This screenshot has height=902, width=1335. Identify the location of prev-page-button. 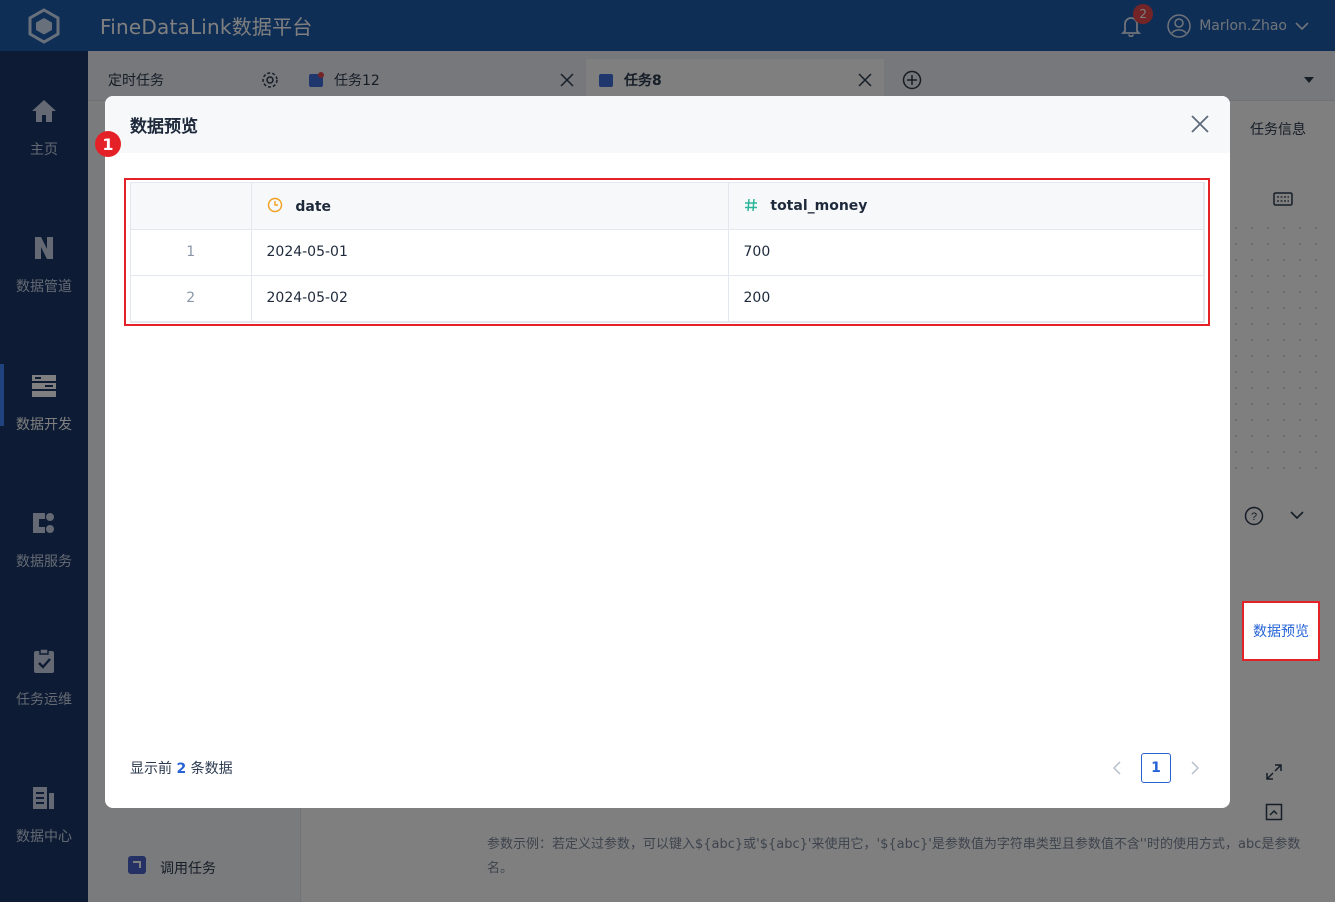
(1117, 768).